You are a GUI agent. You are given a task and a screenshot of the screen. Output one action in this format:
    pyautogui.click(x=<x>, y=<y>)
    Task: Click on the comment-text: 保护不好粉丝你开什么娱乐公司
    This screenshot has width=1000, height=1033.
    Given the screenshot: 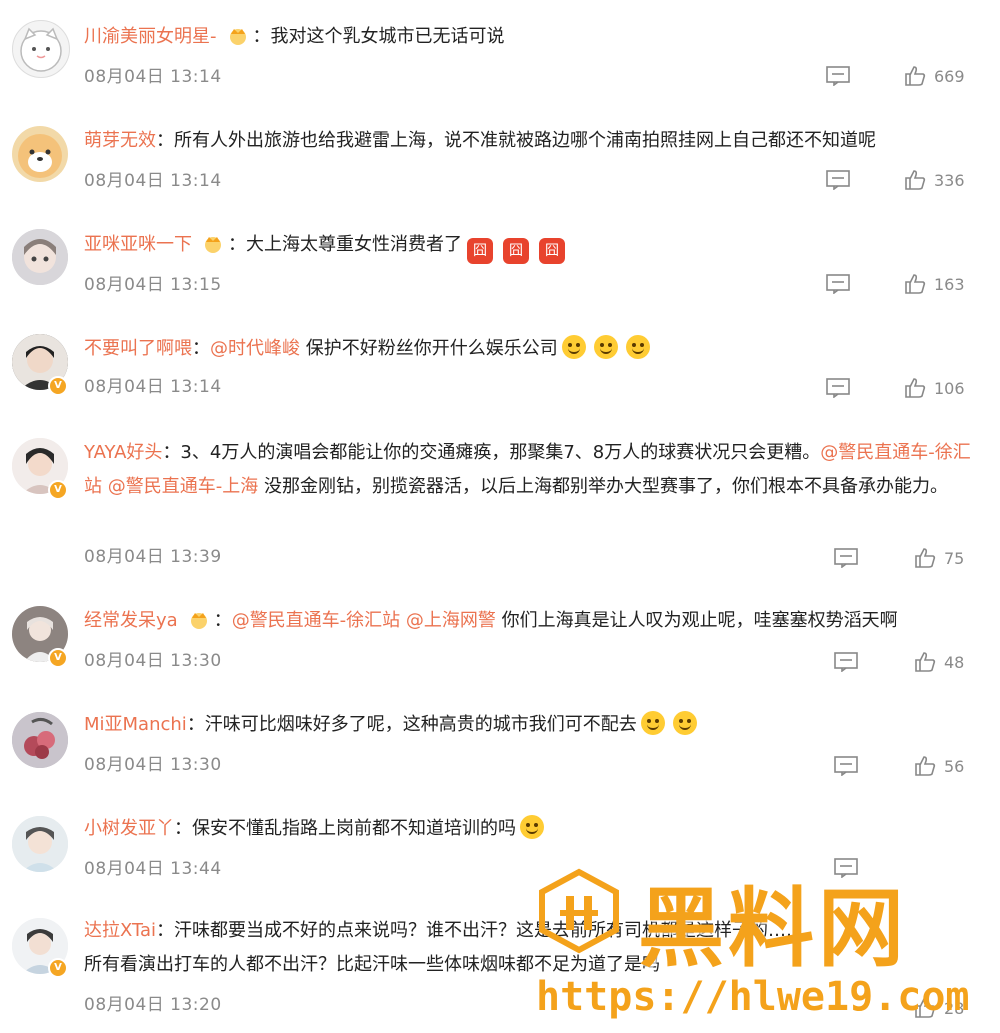 What is the action you would take?
    pyautogui.click(x=429, y=348)
    